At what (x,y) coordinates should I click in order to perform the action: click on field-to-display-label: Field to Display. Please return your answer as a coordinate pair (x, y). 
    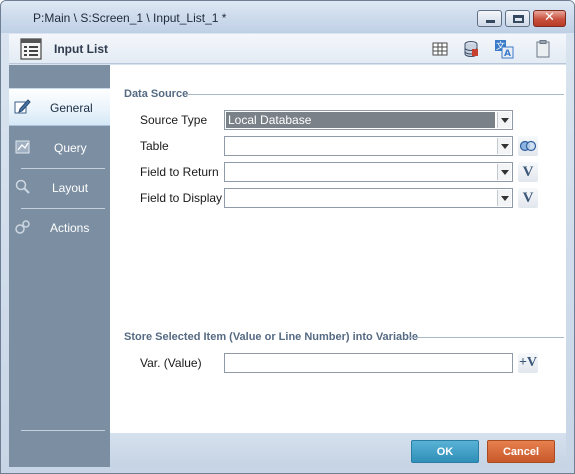
    Looking at the image, I should click on (181, 198).